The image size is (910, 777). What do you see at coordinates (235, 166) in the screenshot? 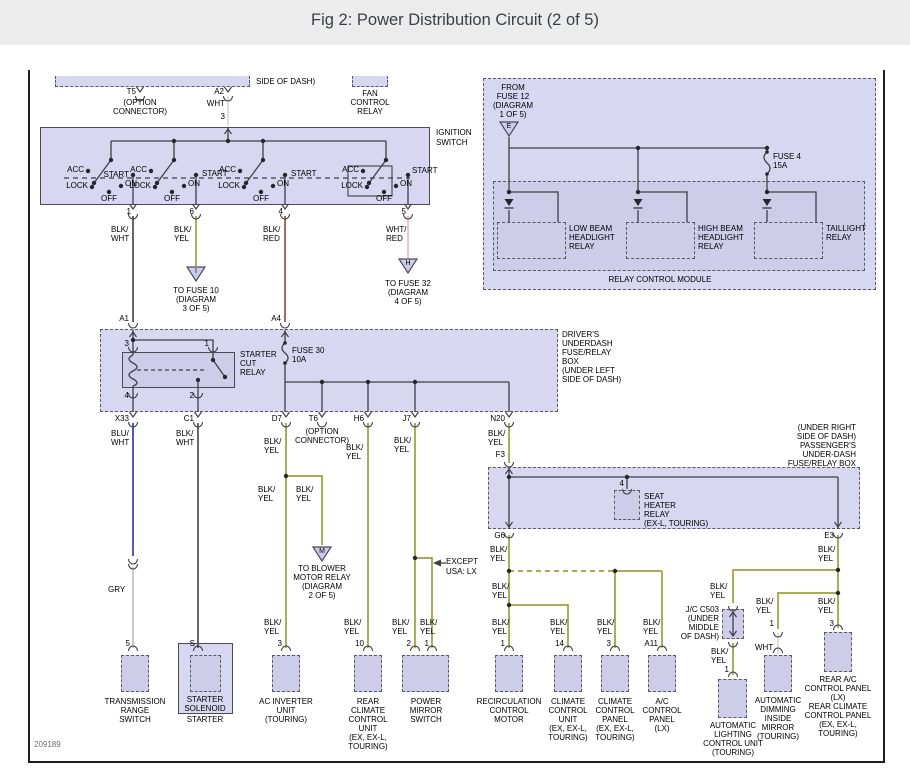
I see `ignition-switch-box` at bounding box center [235, 166].